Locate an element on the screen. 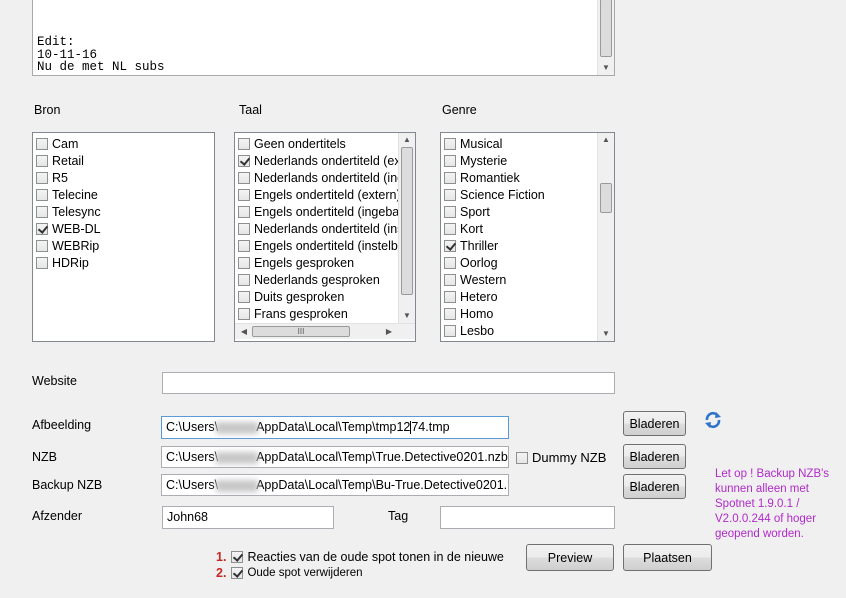 The height and width of the screenshot is (598, 846). item-label: Romantiek is located at coordinates (490, 177).